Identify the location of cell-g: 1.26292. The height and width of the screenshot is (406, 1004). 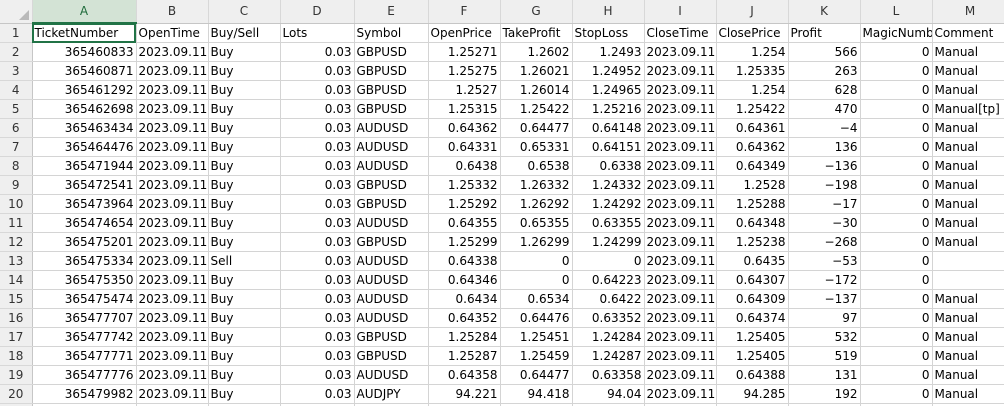
(536, 204).